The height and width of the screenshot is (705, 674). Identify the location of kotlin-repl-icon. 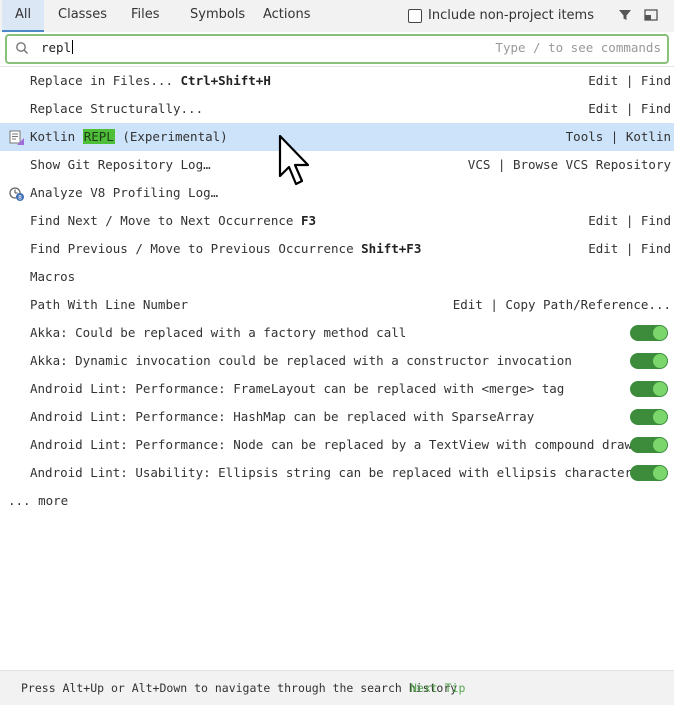
(16, 137).